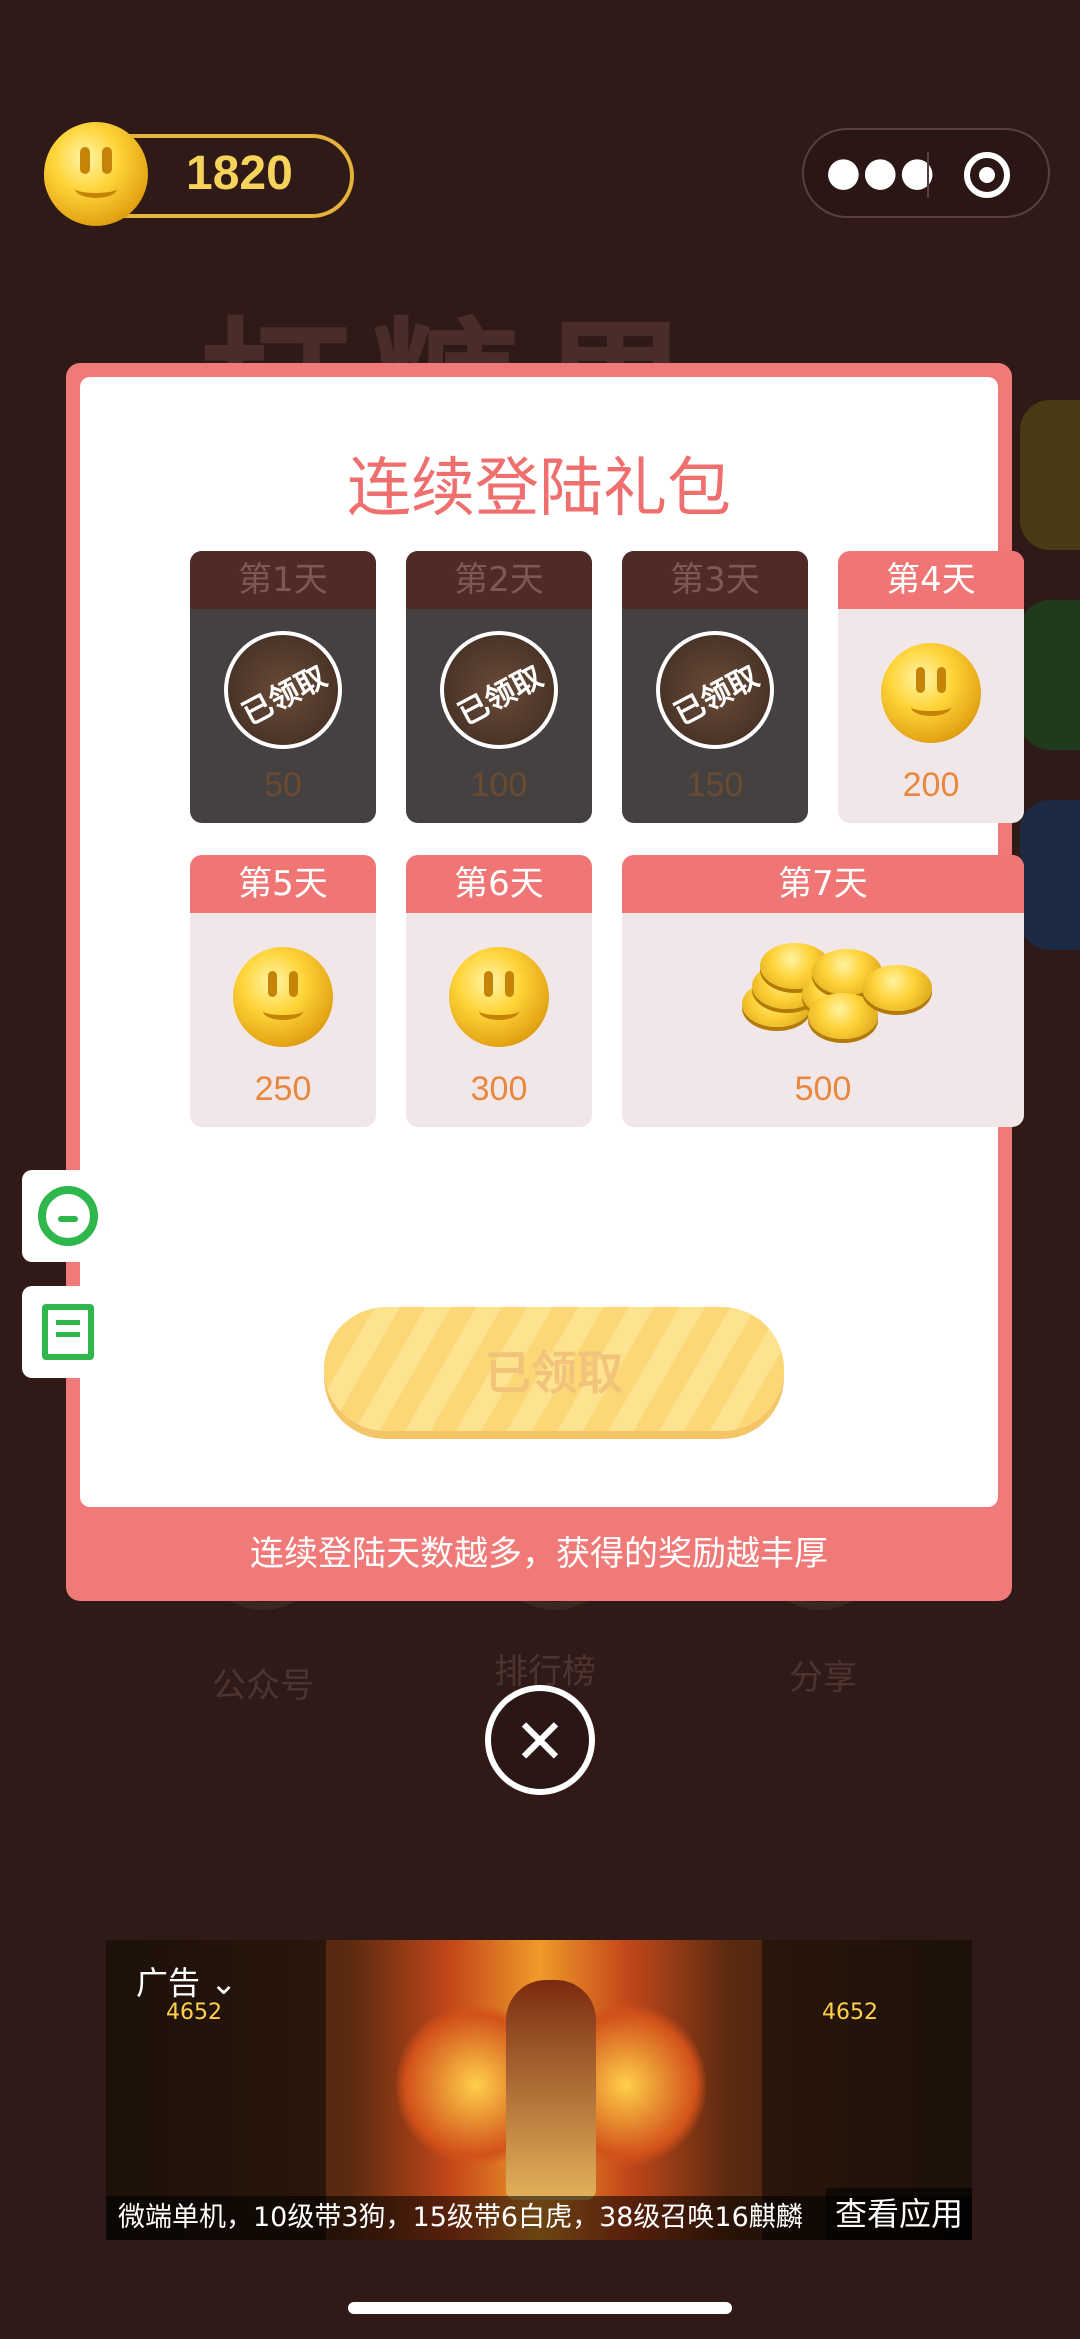  Describe the element at coordinates (186, 1981) in the screenshot. I see `ad-label: 广告 ⌄` at that location.